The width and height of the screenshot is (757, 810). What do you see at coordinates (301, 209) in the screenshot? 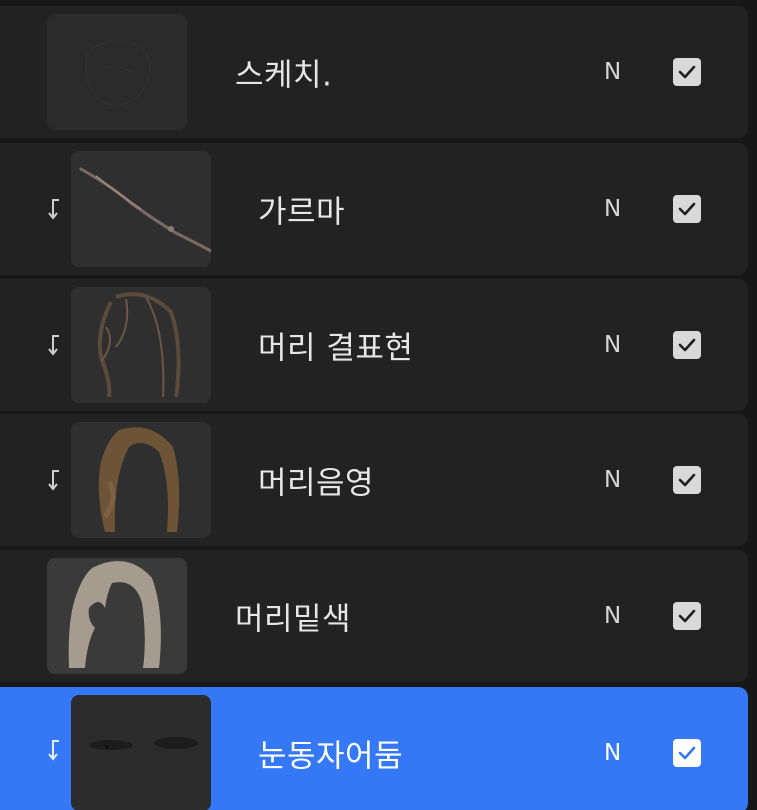
I see `layer-name: 가르마` at bounding box center [301, 209].